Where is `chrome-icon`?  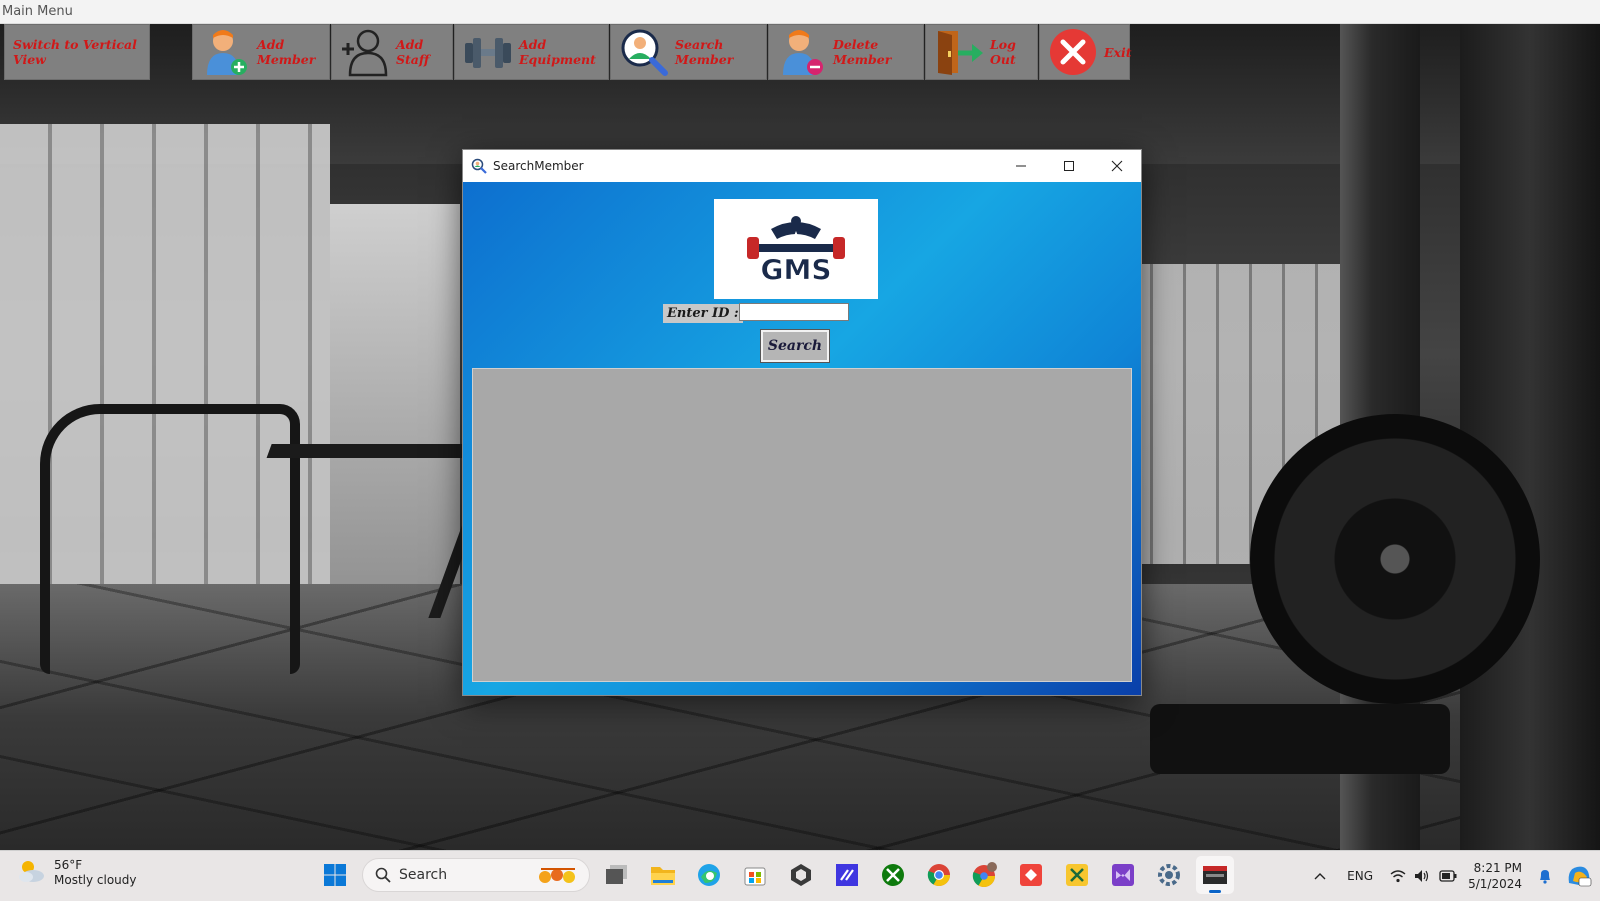 chrome-icon is located at coordinates (938, 875).